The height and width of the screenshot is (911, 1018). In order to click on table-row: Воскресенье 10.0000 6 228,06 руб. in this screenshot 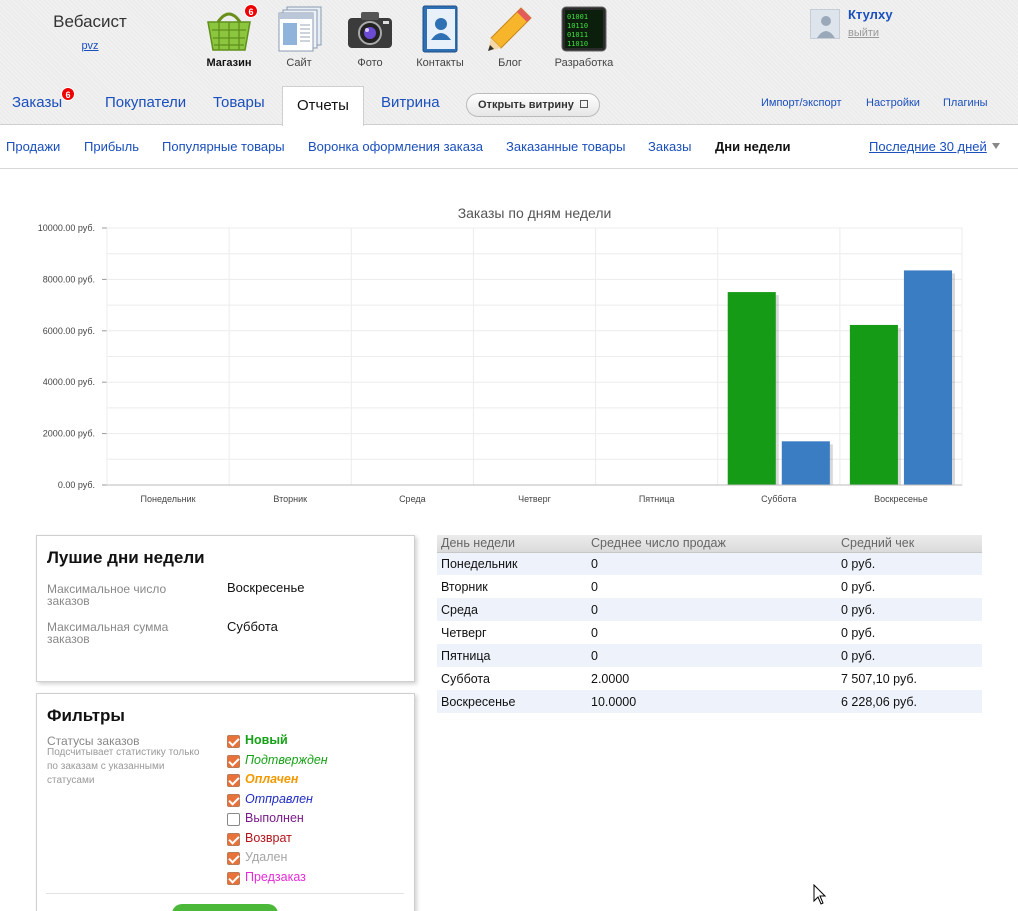, I will do `click(709, 701)`.